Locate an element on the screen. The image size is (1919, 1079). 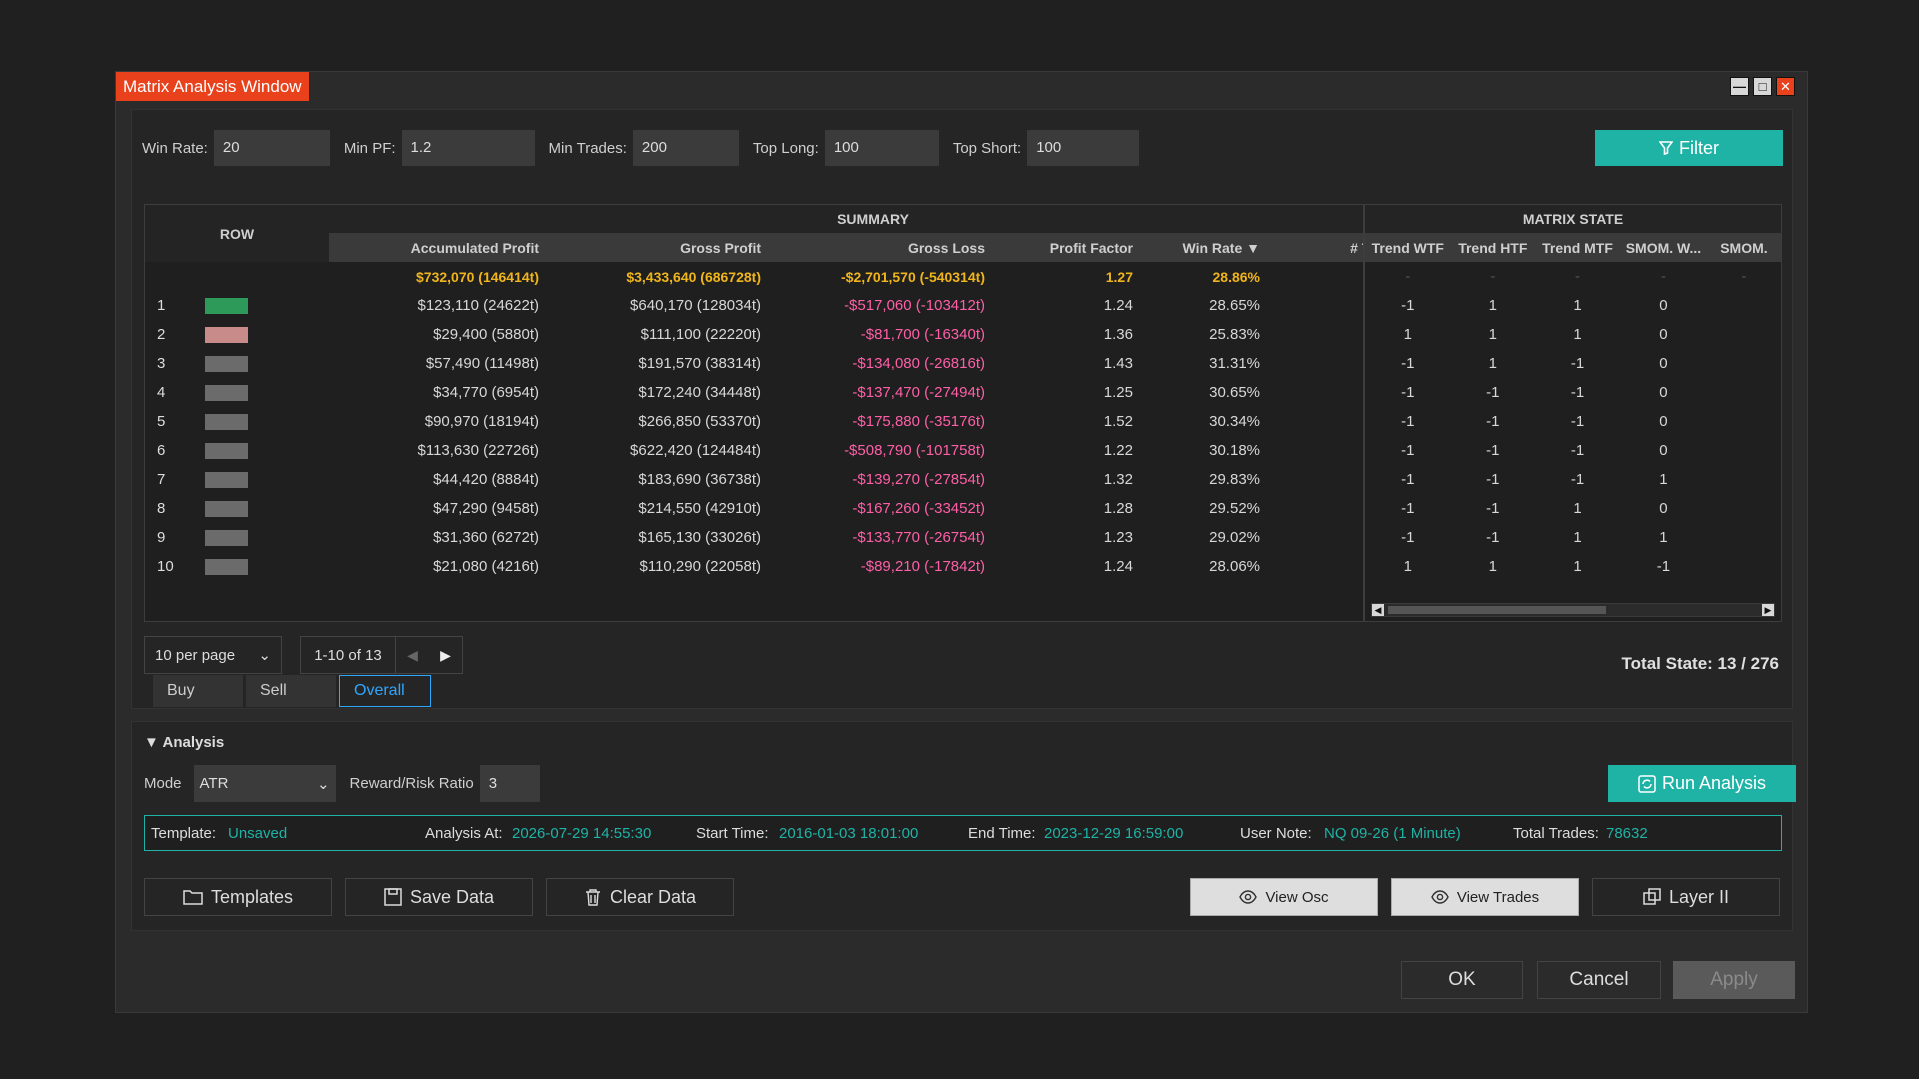
run-analysis-button: Run Analysis is located at coordinates (1702, 783).